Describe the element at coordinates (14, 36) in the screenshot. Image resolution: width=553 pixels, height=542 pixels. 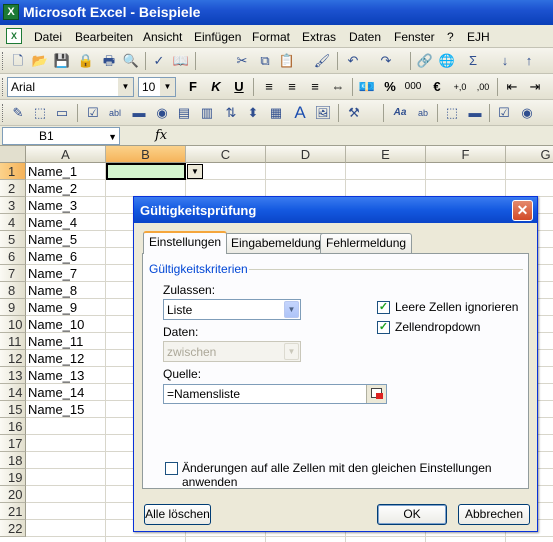
I see `workbook-icon: X` at that location.